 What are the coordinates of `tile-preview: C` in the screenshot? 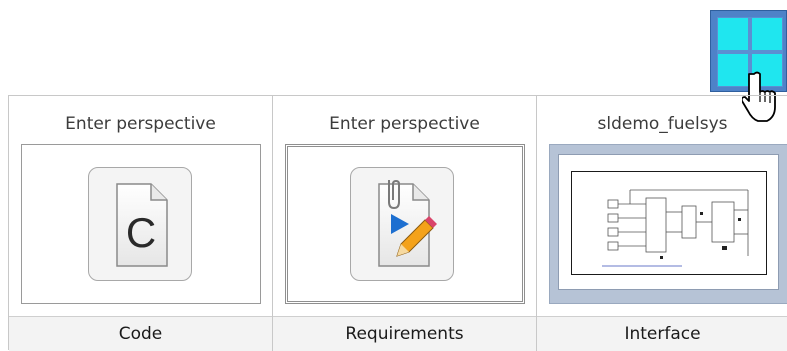 It's located at (141, 224).